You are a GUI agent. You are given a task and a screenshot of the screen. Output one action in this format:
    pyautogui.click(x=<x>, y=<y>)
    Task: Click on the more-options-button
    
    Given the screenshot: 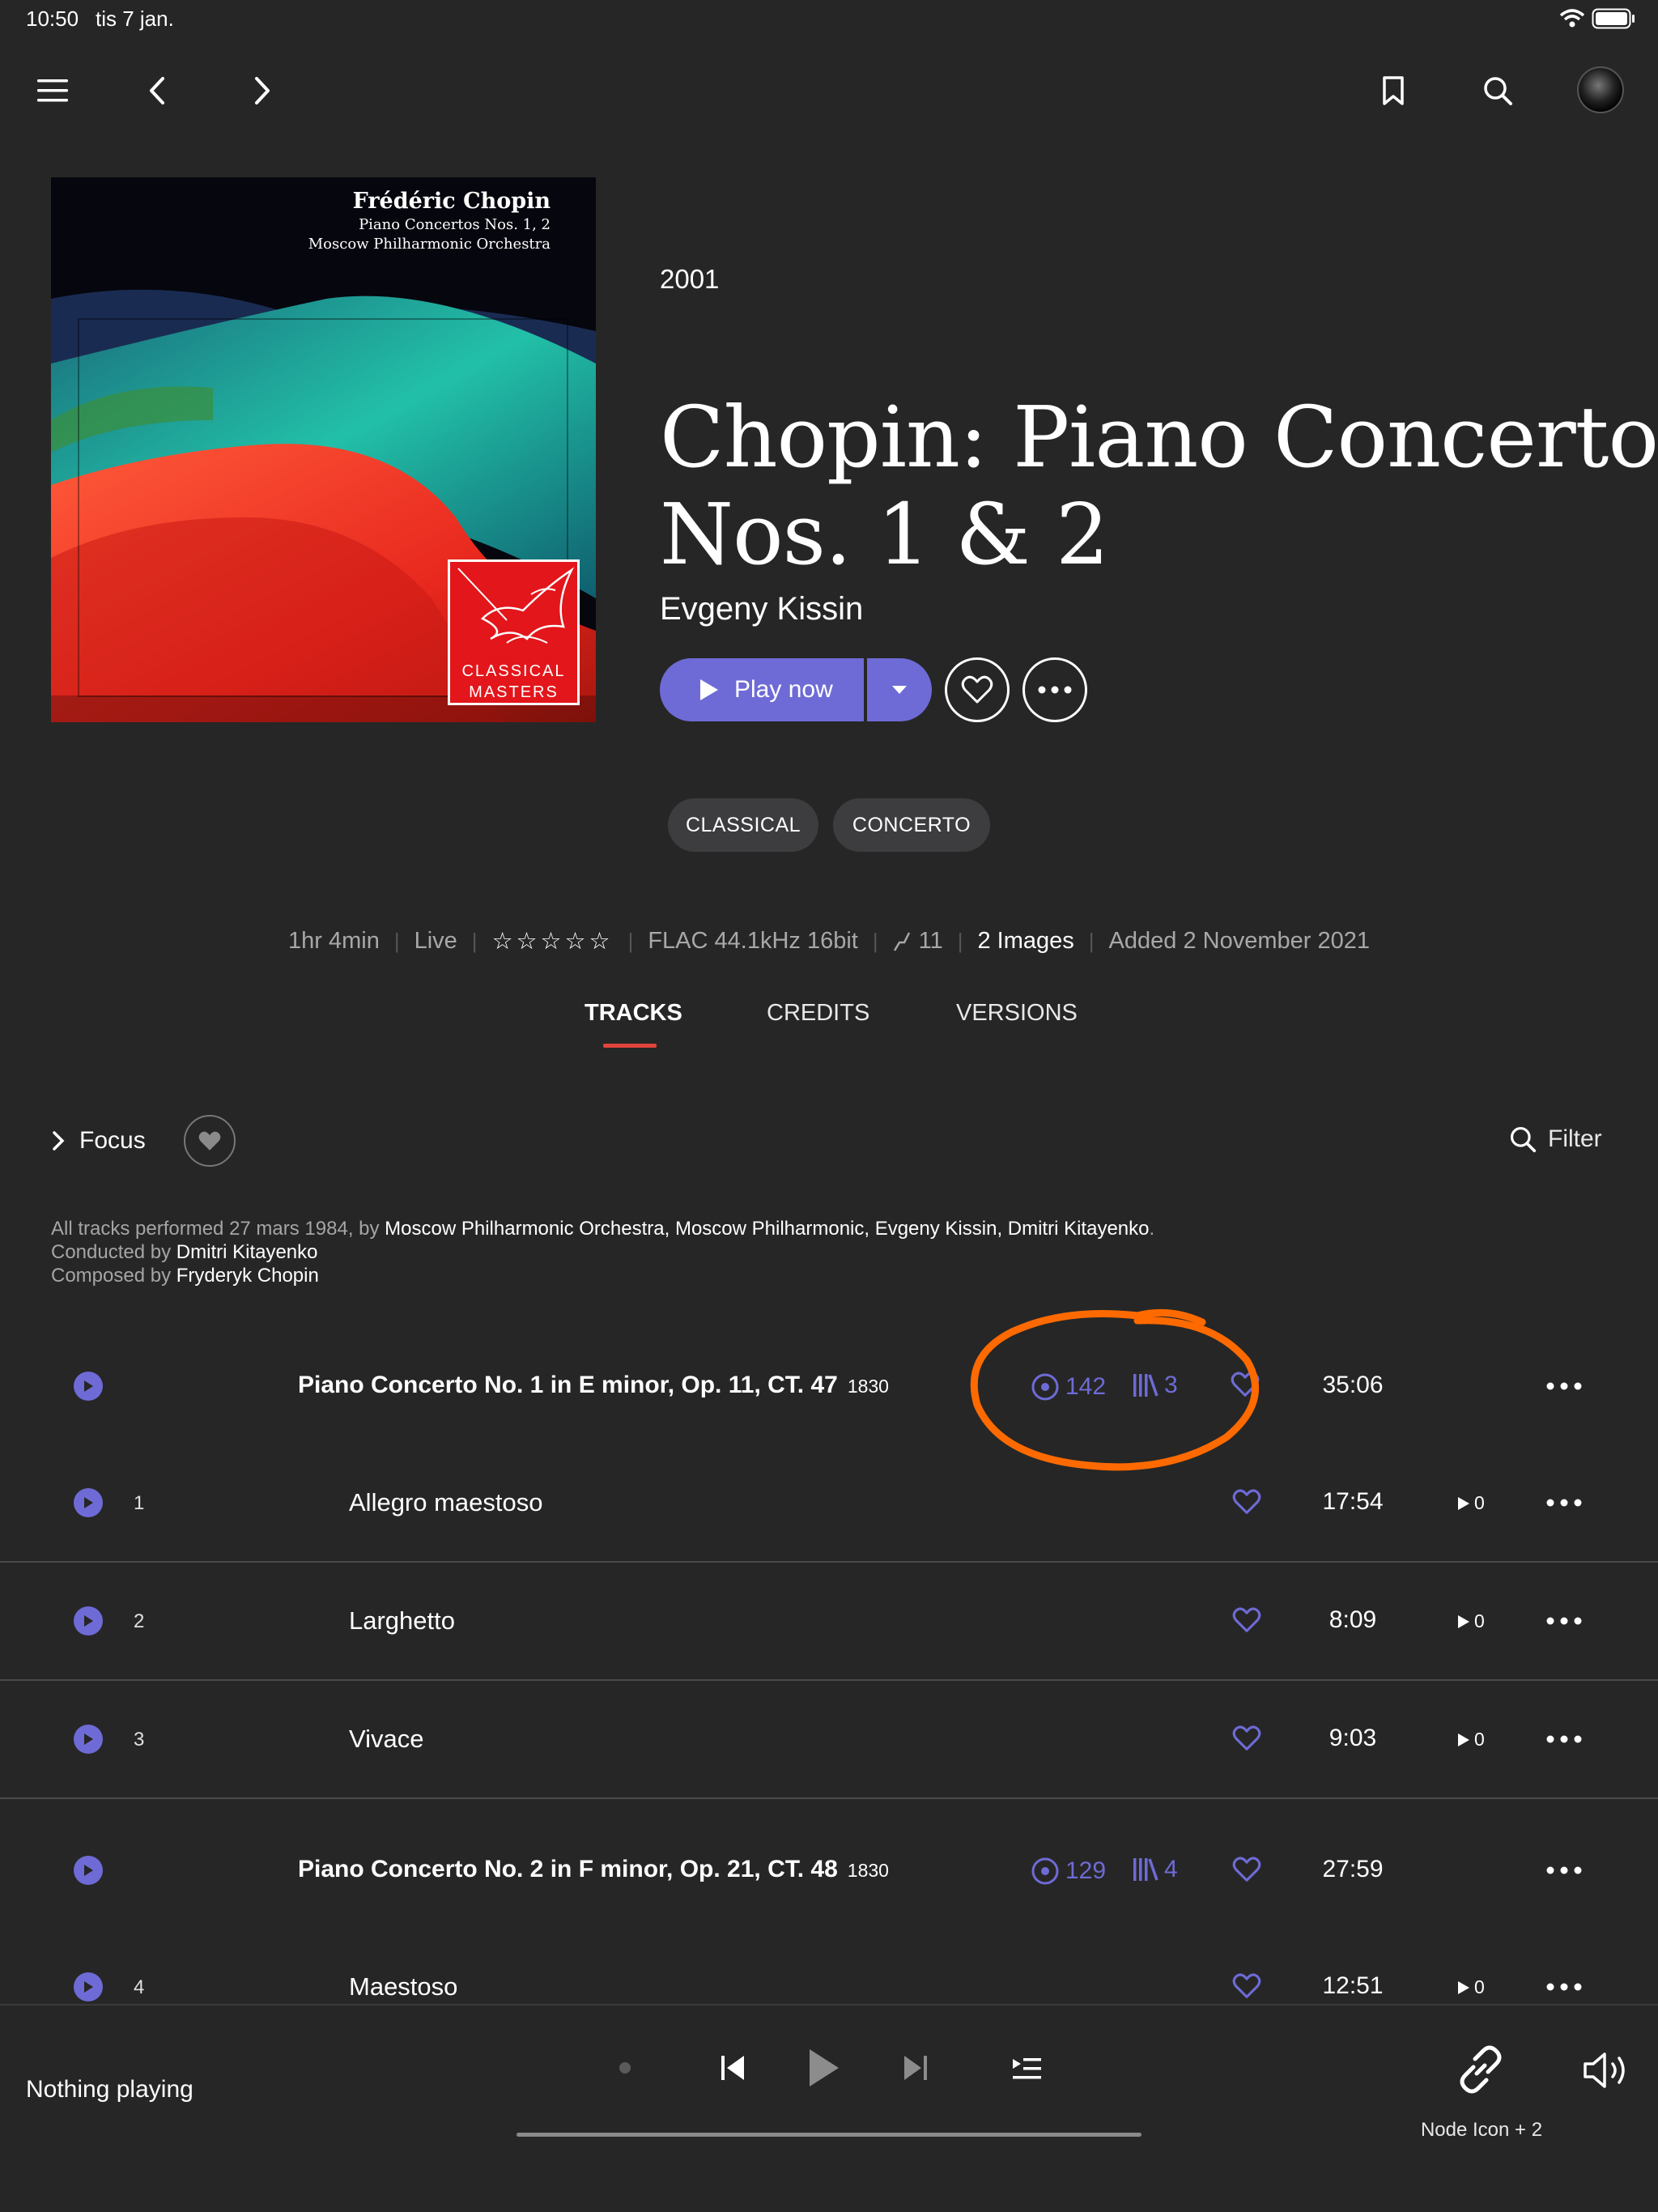 What is the action you would take?
    pyautogui.click(x=1054, y=690)
    